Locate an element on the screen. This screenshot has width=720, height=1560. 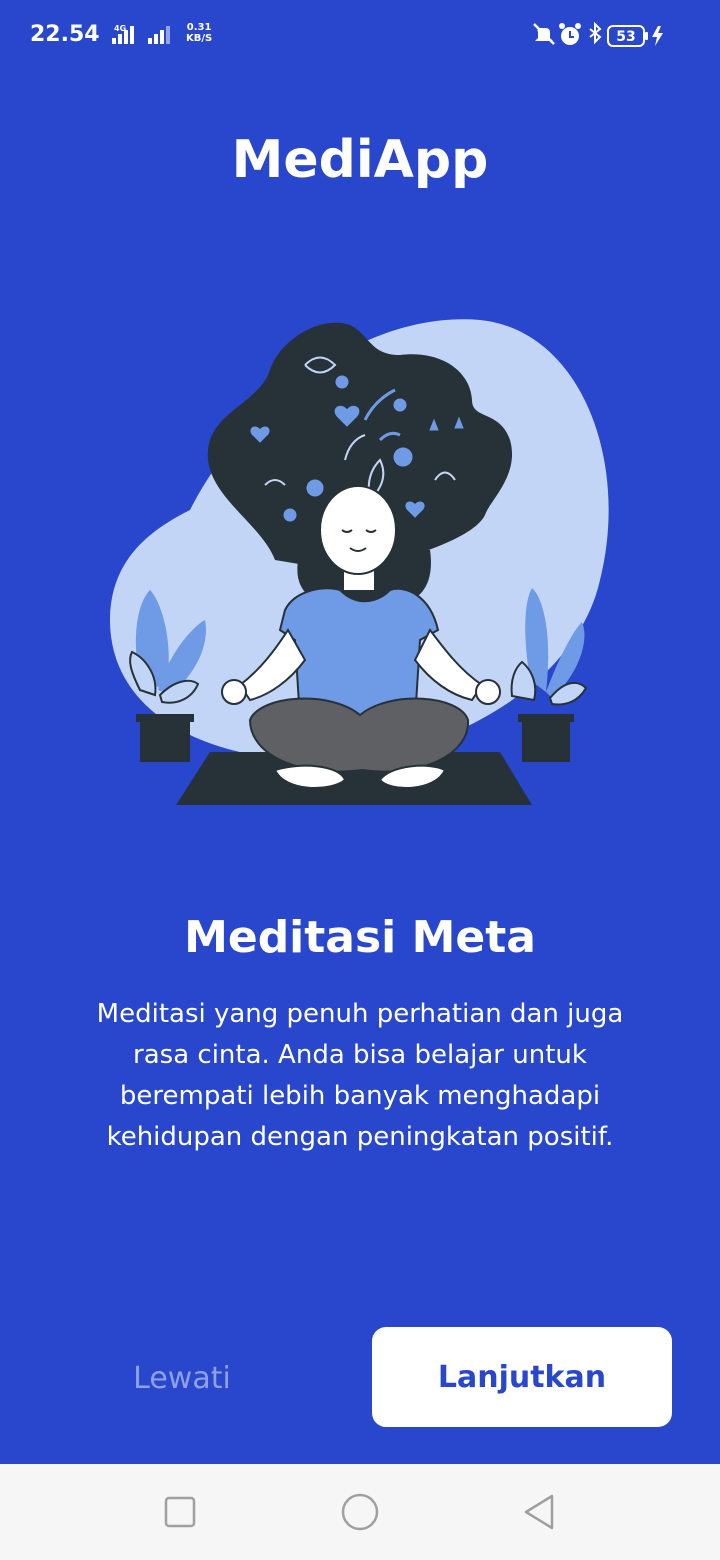
net-speed: 0.31 KB/S is located at coordinates (199, 33).